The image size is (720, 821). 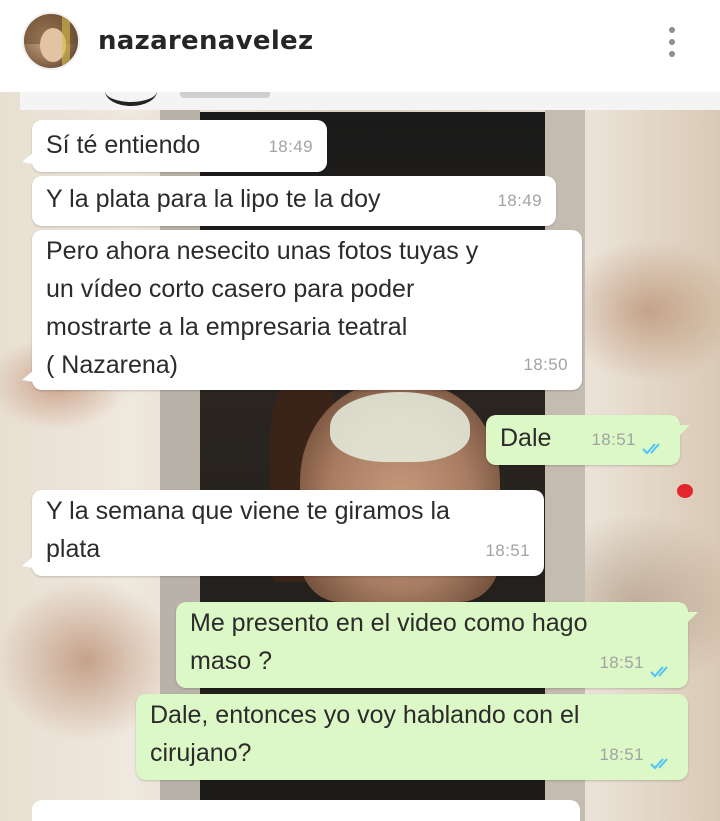 I want to click on more-vertical-icon, so click(x=672, y=30).